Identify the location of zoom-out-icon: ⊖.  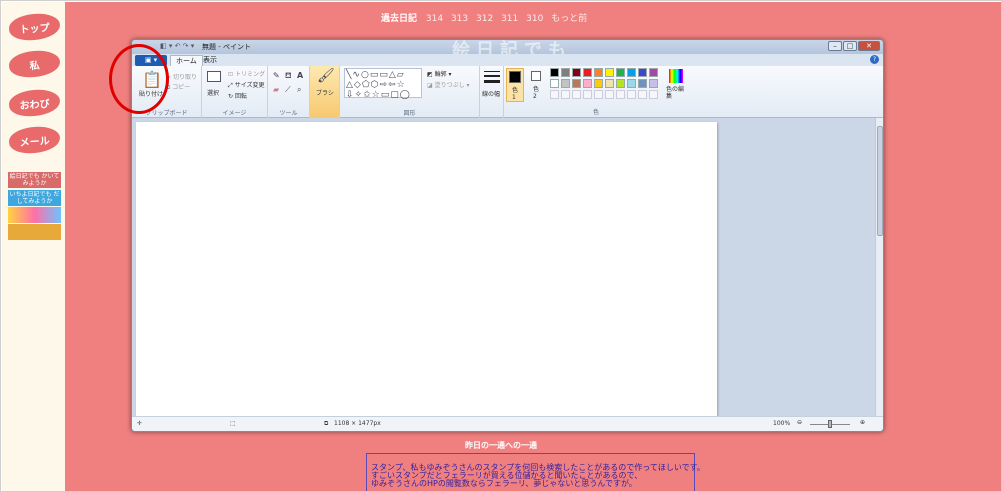
(799, 422).